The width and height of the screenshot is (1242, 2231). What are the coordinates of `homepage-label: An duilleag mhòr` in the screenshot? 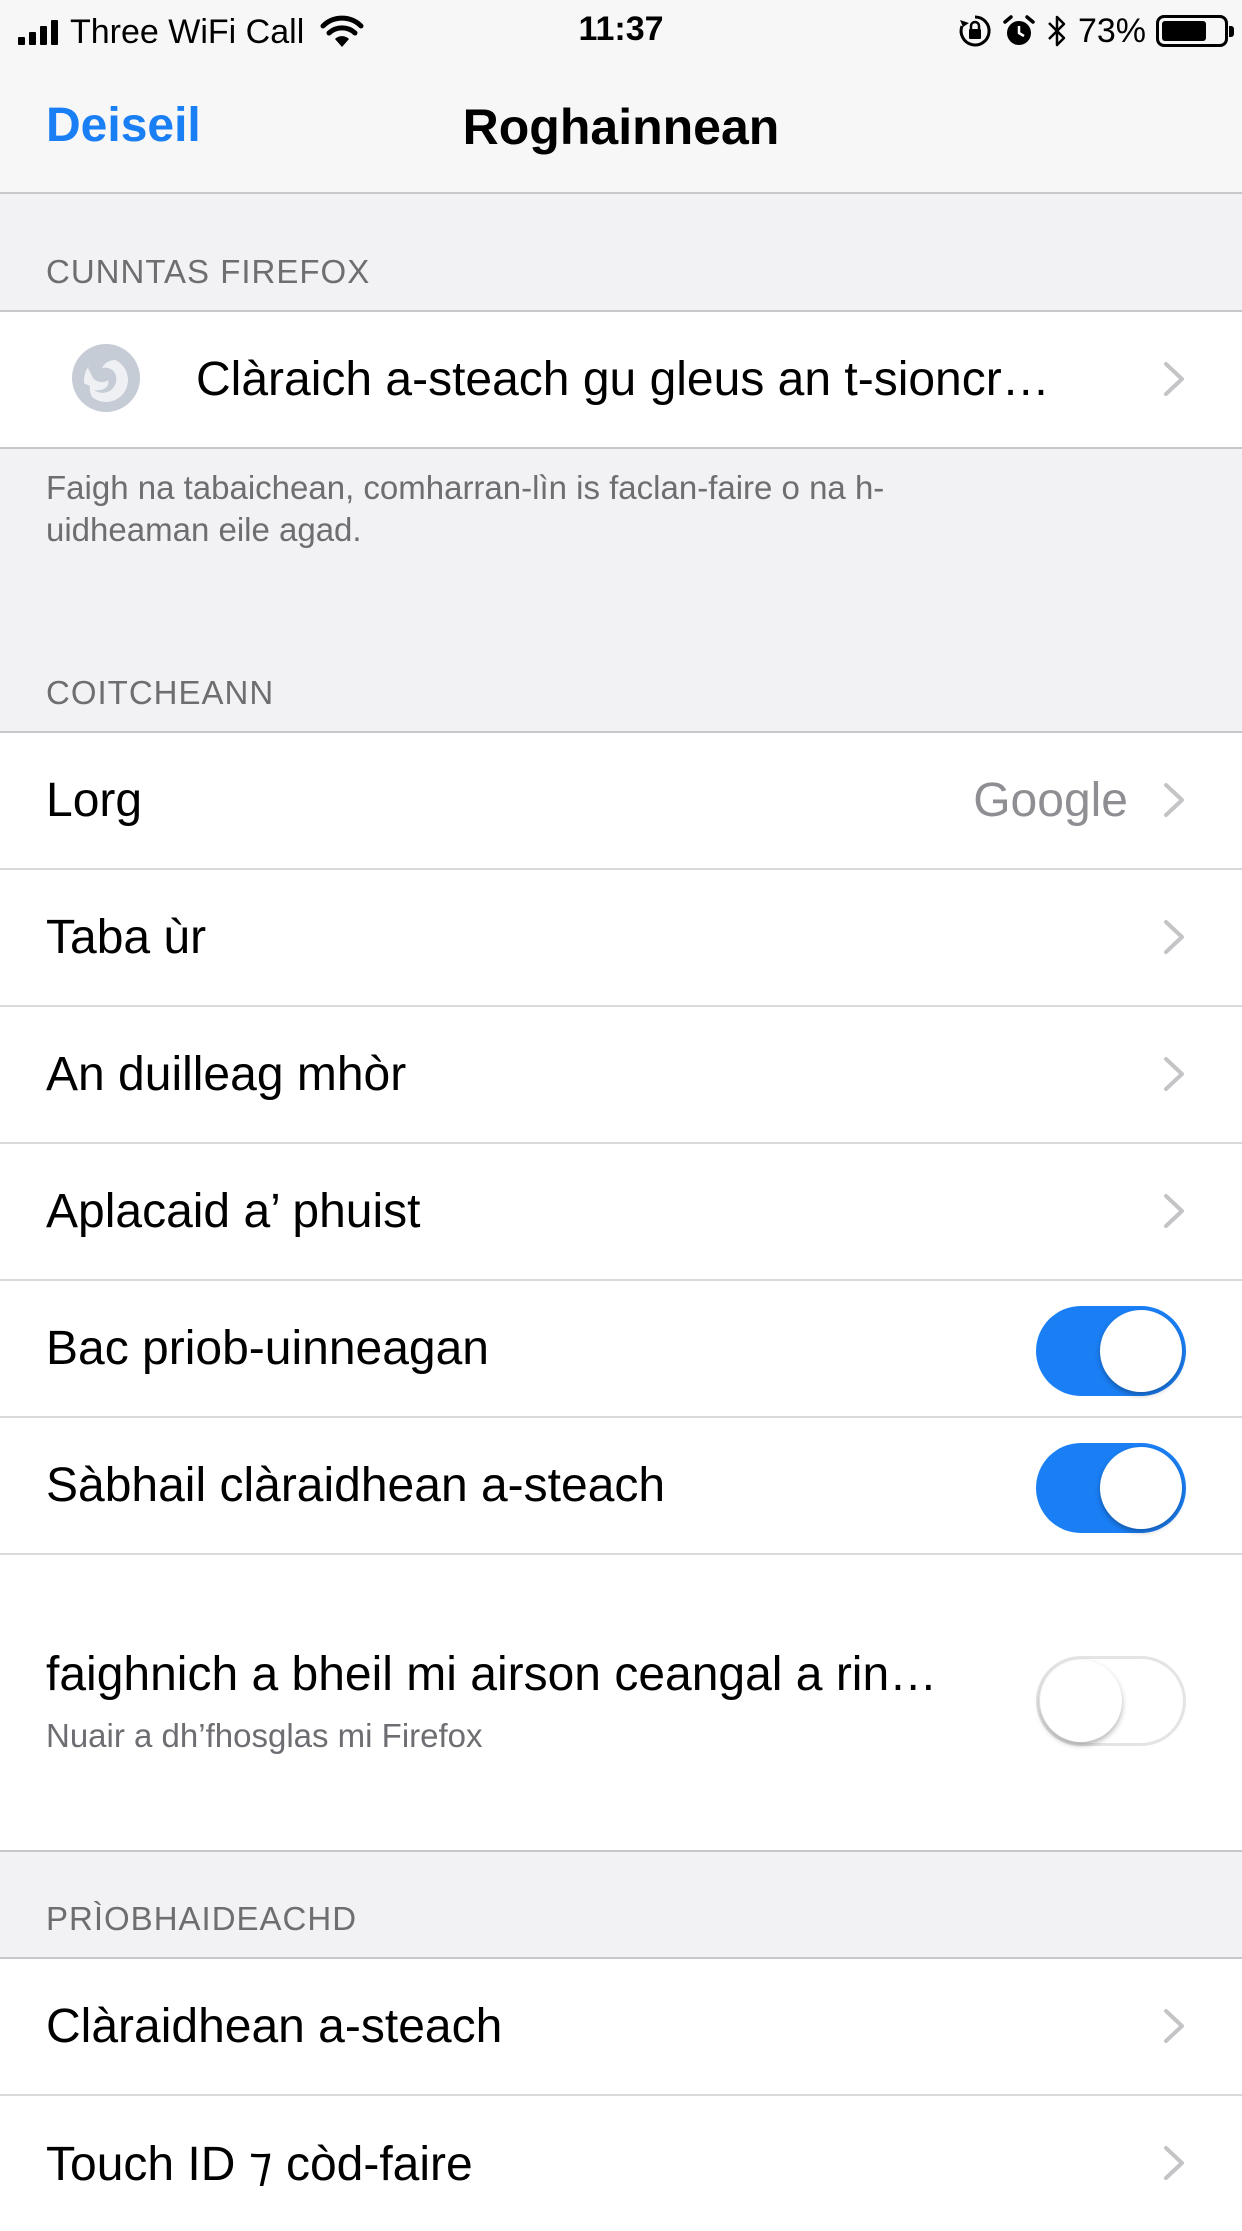 It's located at (226, 1074).